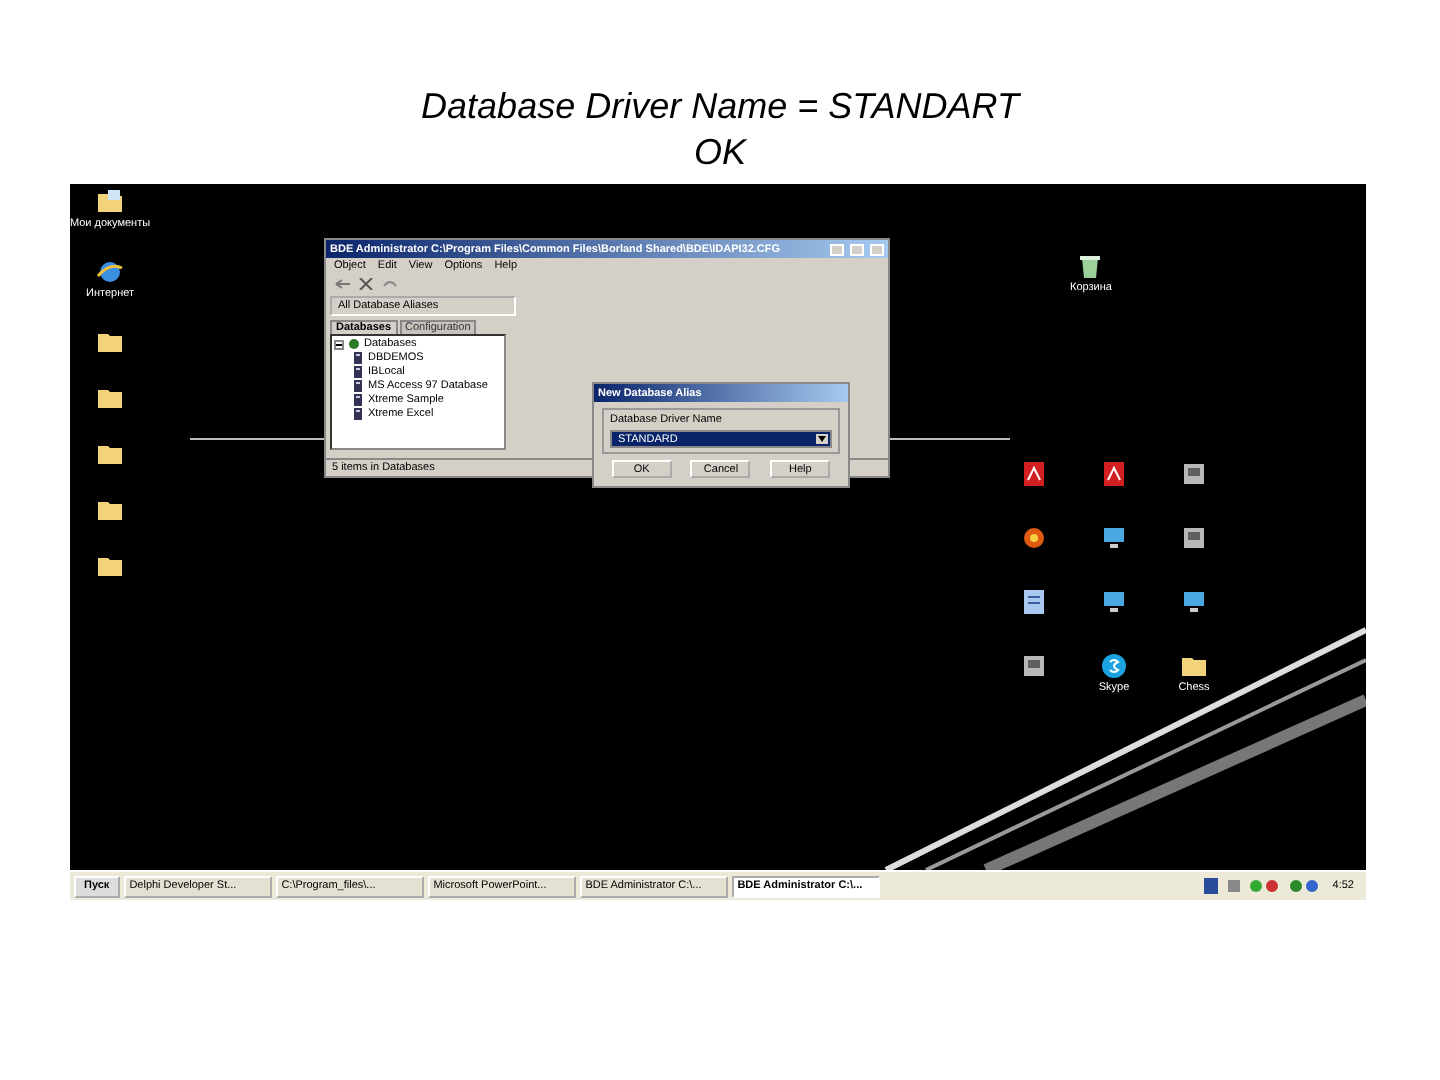  What do you see at coordinates (339, 344) in the screenshot?
I see `expander-icon` at bounding box center [339, 344].